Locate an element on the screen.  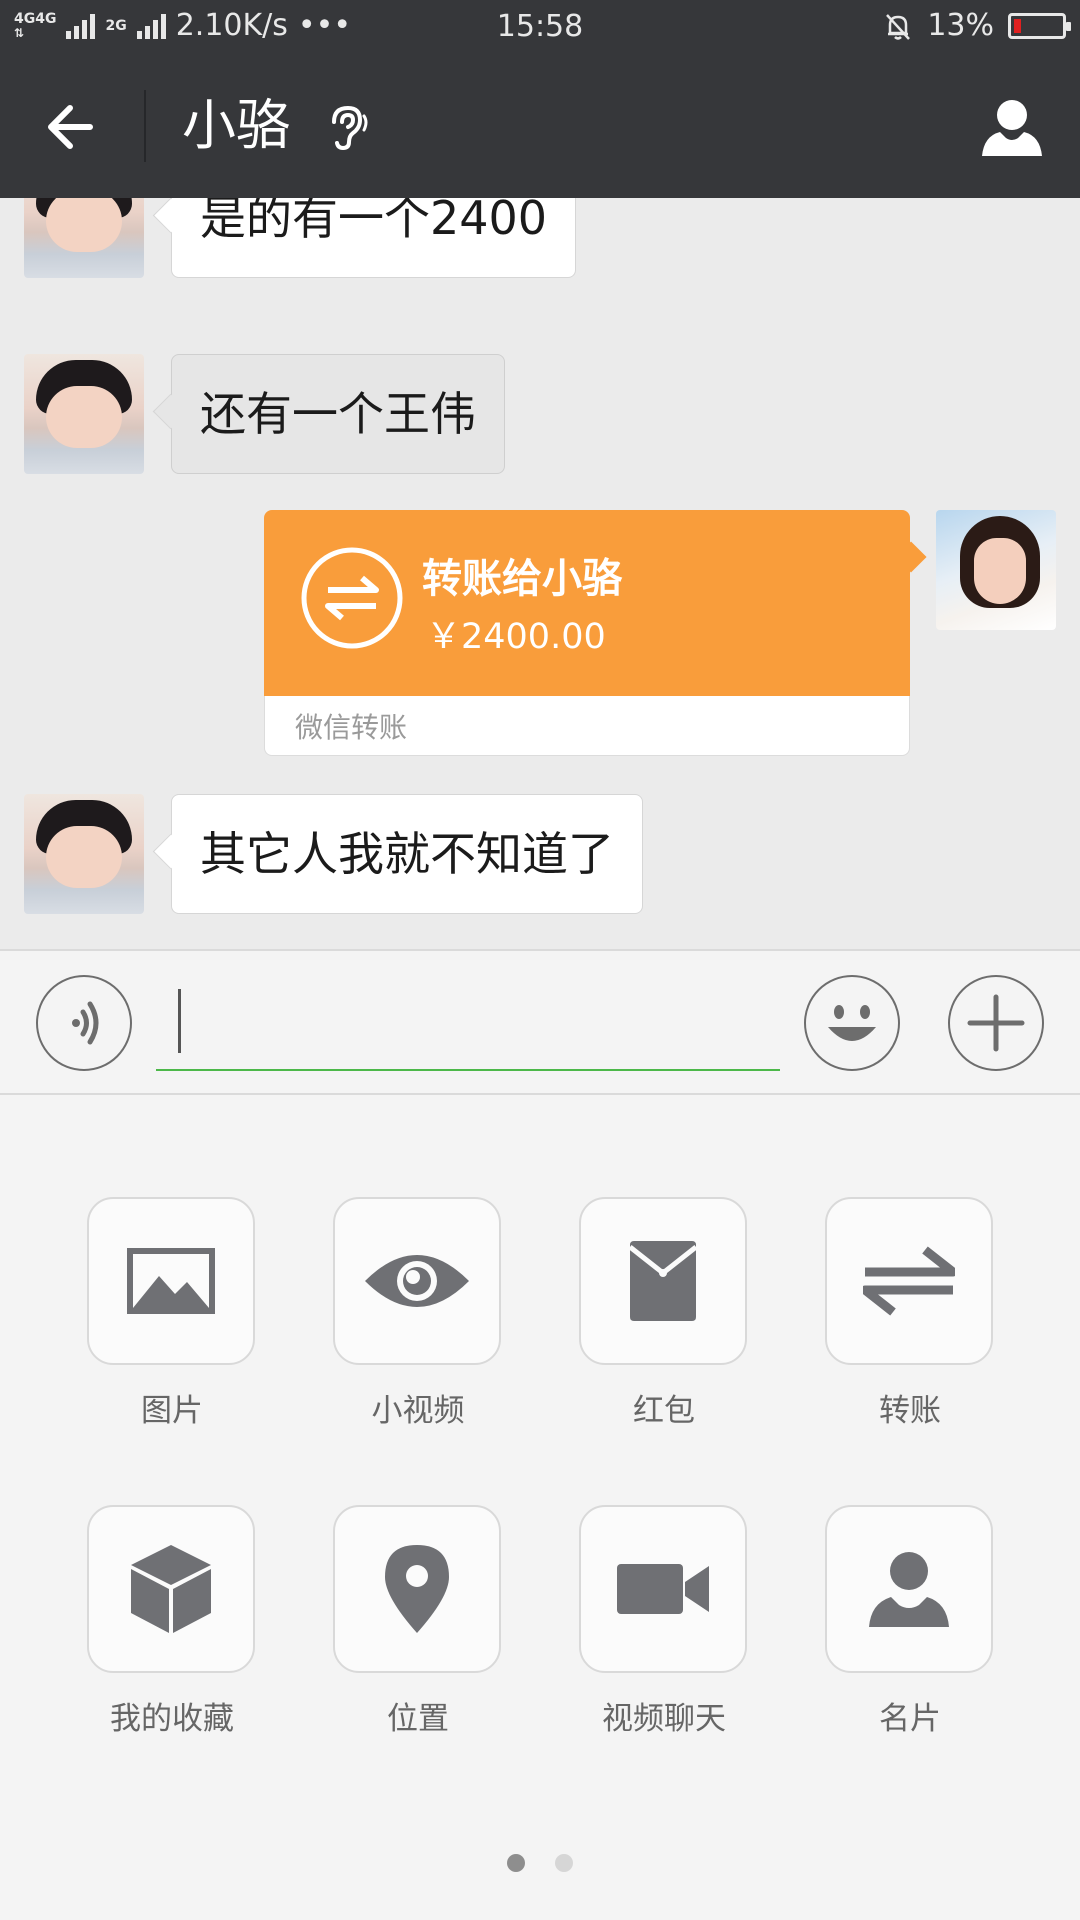
panel-item-red-packet: 红包 is located at coordinates (664, 1313).